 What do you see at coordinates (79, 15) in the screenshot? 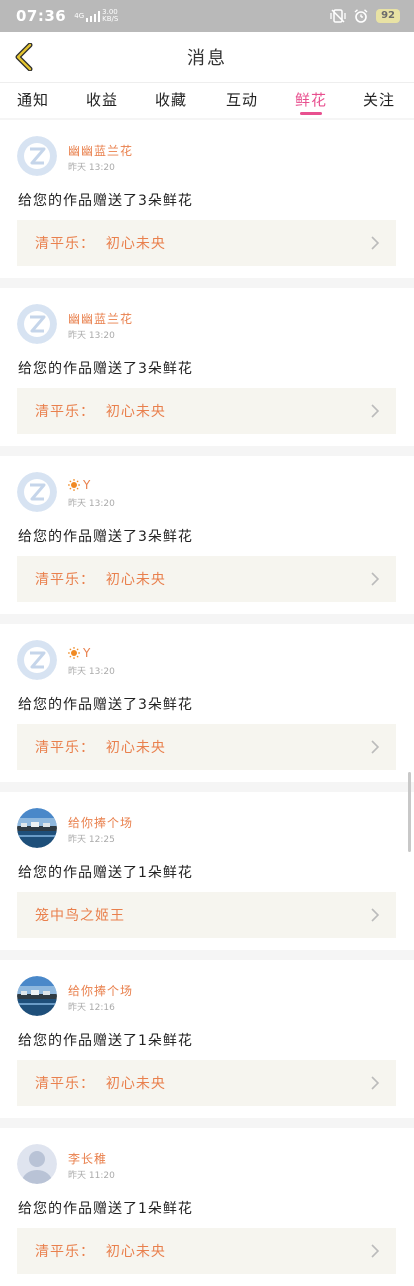
I see `network-type: 4G` at bounding box center [79, 15].